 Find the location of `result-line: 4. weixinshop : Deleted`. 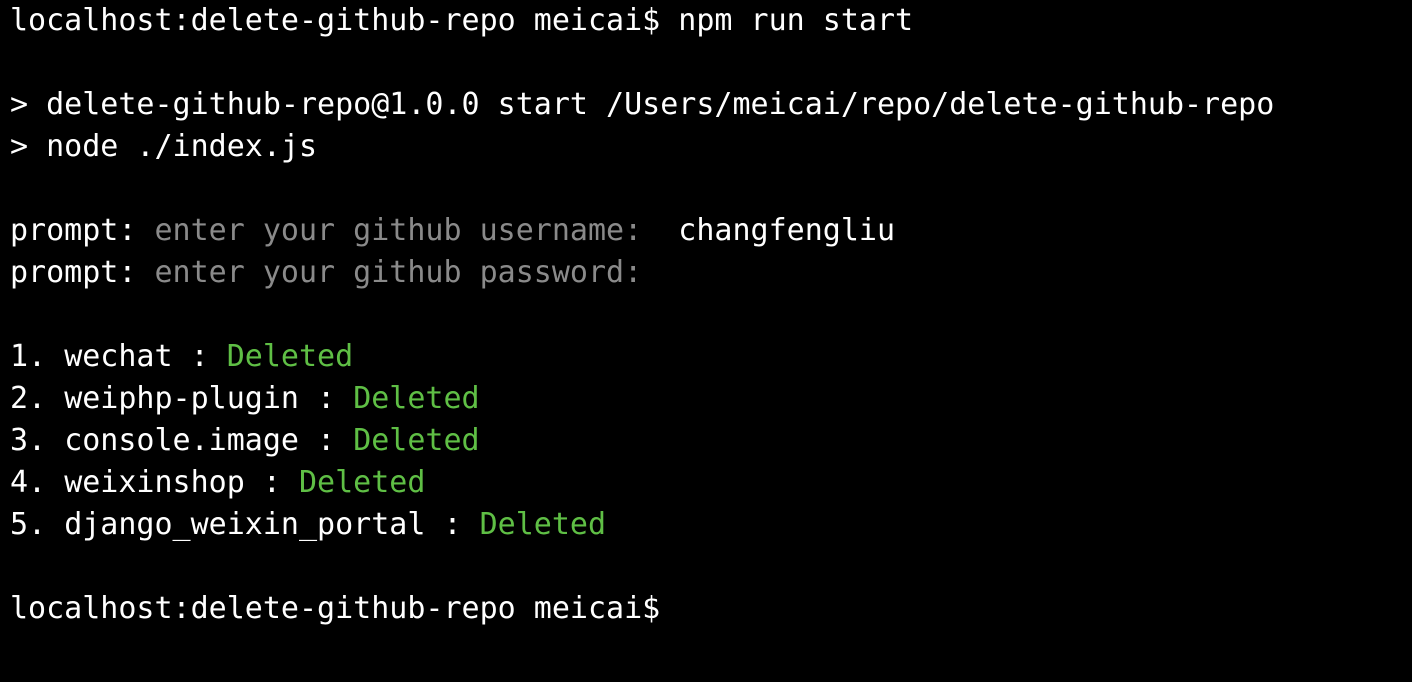

result-line: 4. weixinshop : Deleted is located at coordinates (711, 483).